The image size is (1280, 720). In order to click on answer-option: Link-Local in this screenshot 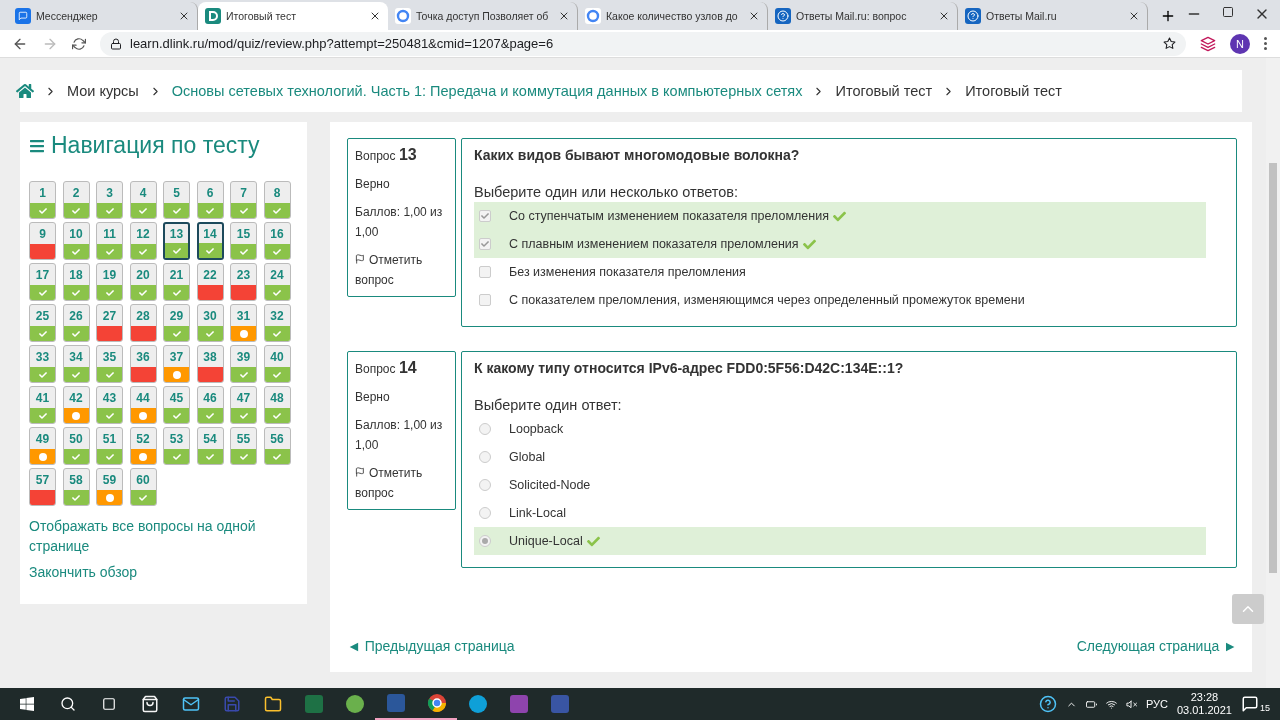, I will do `click(840, 513)`.